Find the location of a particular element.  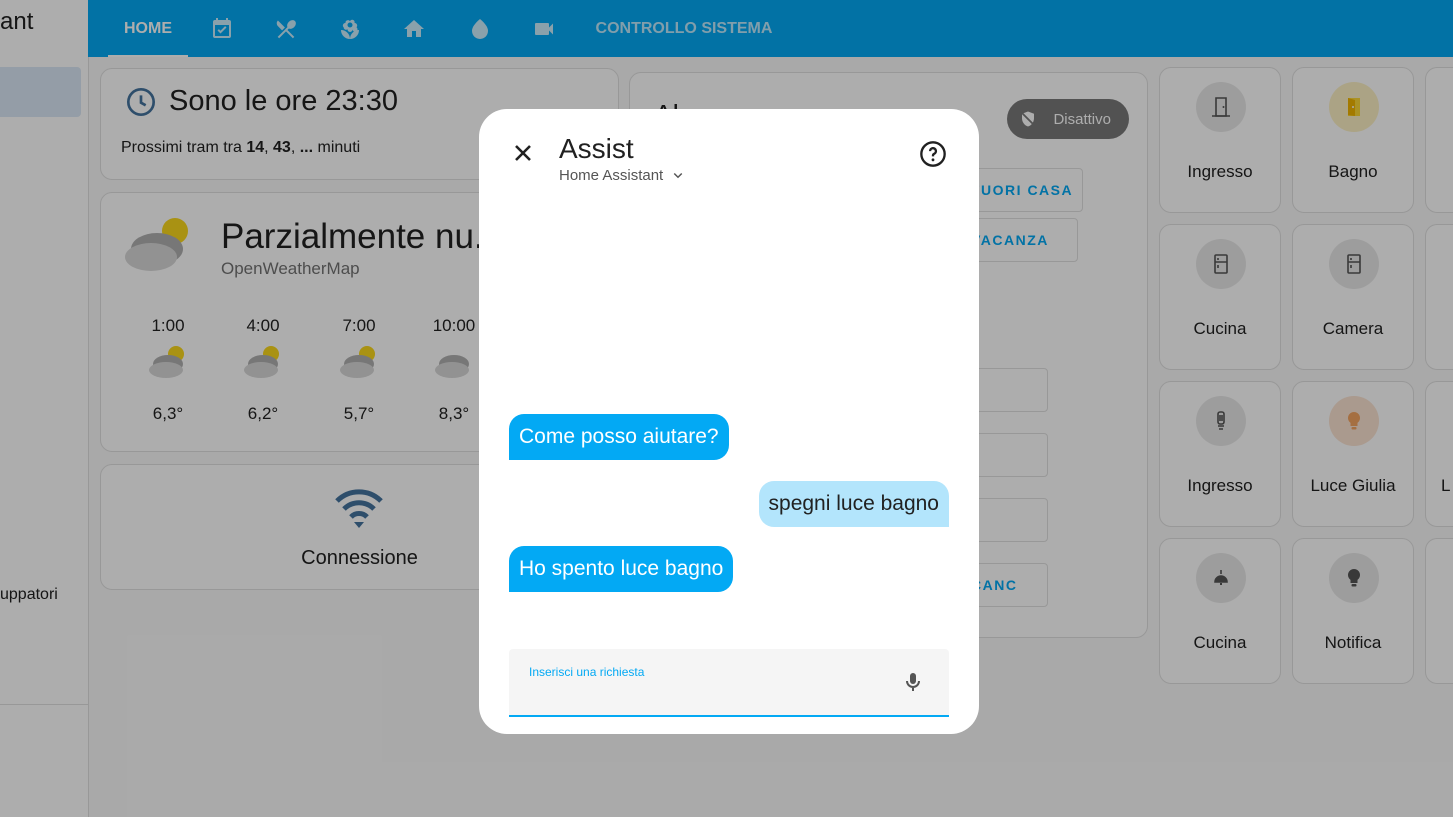

request-field: Inserisci una richiesta is located at coordinates (729, 683).